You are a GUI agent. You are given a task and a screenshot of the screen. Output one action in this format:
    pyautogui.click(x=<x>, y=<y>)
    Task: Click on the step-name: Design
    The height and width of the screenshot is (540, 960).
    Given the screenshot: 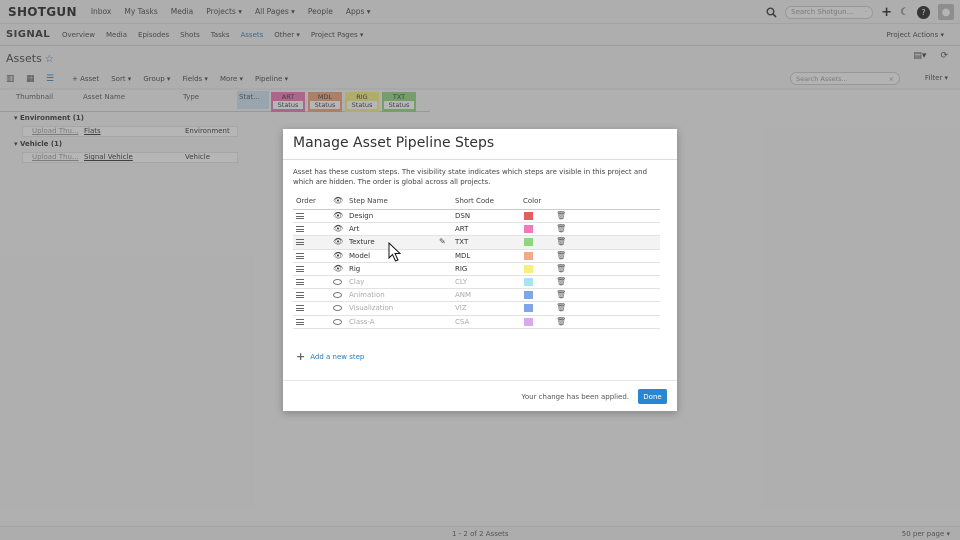 What is the action you would take?
    pyautogui.click(x=361, y=216)
    